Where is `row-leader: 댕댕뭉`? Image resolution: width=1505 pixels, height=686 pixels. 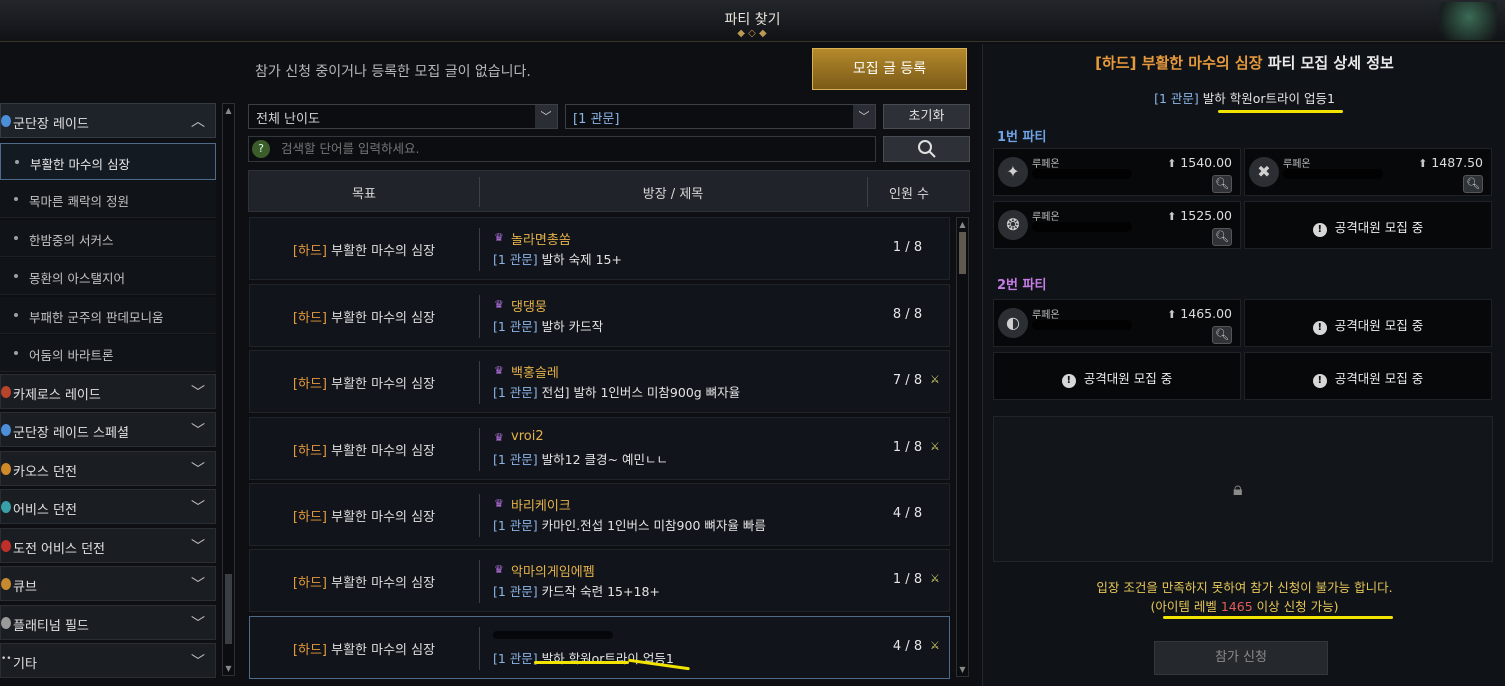
row-leader: 댕댕뭉 is located at coordinates (529, 307).